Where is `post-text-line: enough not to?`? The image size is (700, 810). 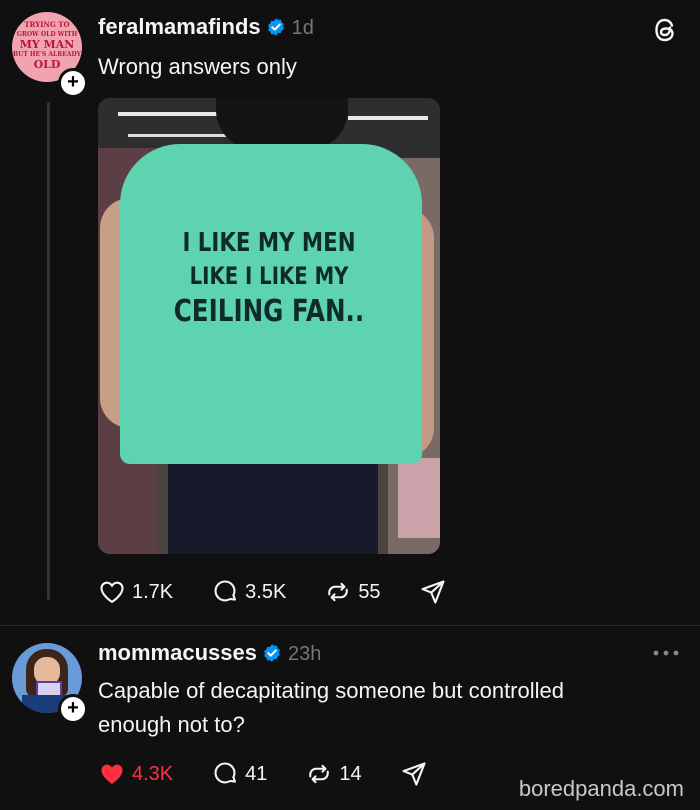 post-text-line: enough not to? is located at coordinates (171, 724).